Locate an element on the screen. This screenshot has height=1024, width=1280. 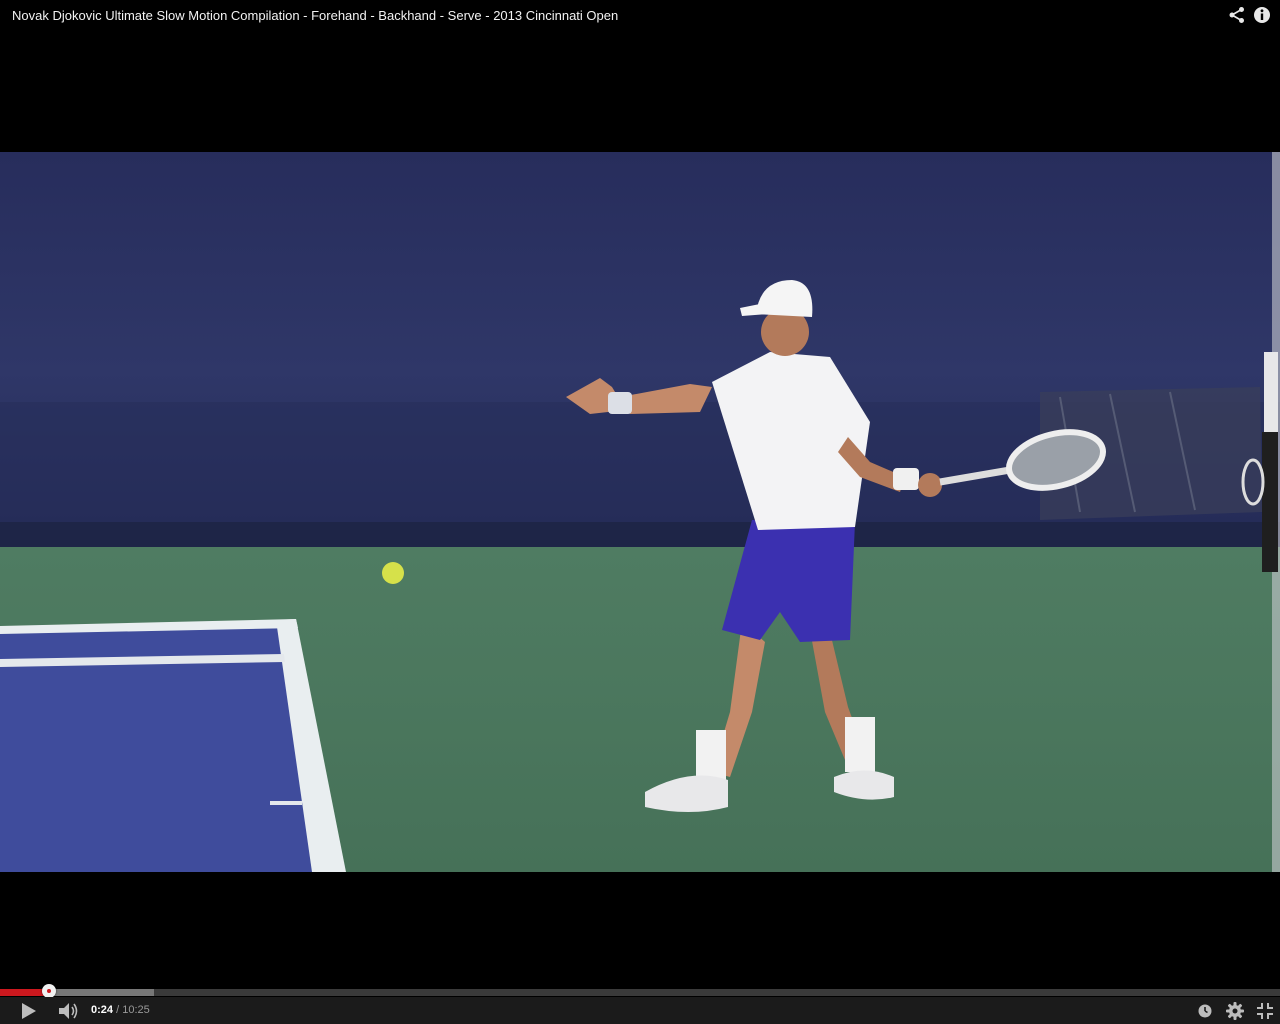
exit-fullscreen-icon is located at coordinates (1265, 1011).